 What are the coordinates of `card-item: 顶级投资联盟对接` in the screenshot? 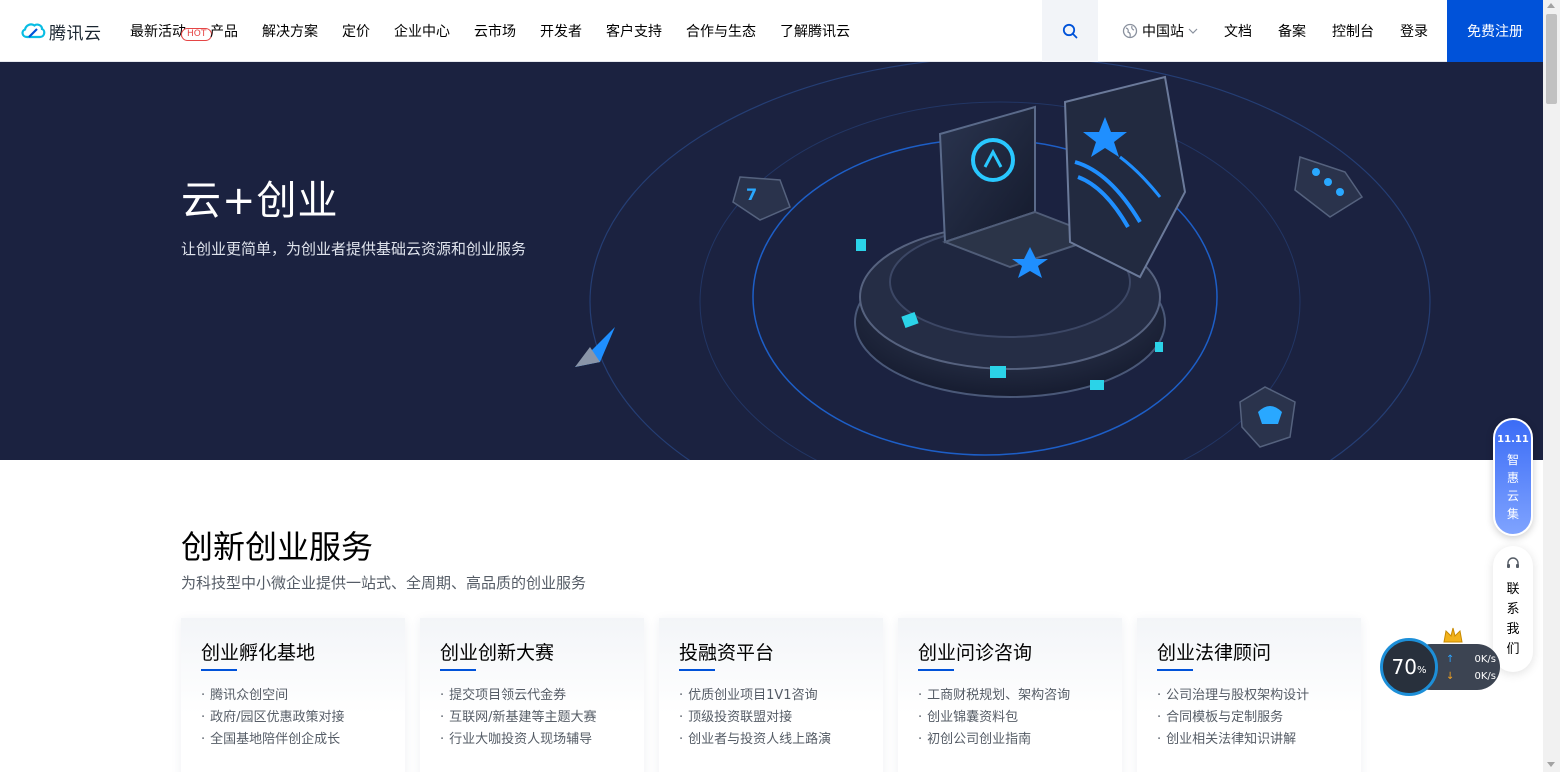 It's located at (771, 718).